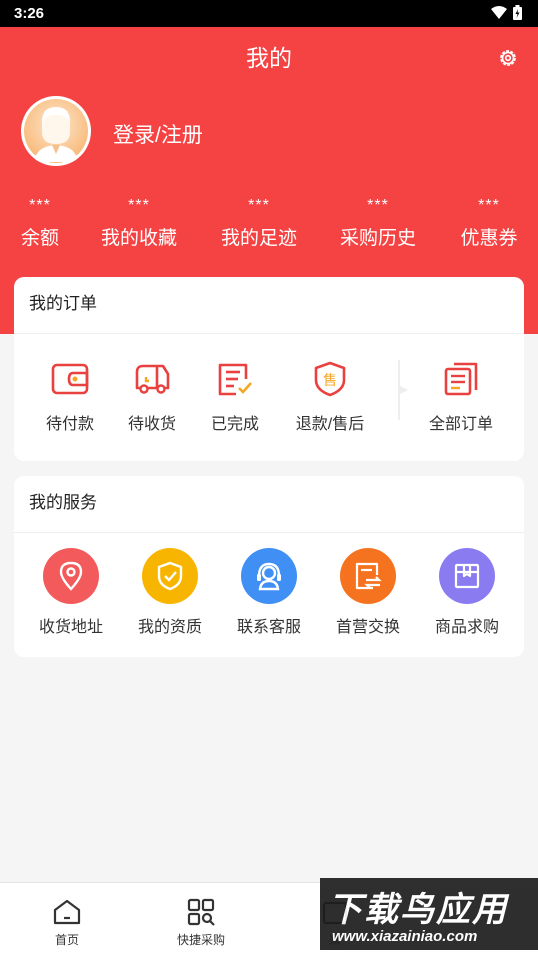  I want to click on service-first-exchange: 首营交换, so click(368, 592).